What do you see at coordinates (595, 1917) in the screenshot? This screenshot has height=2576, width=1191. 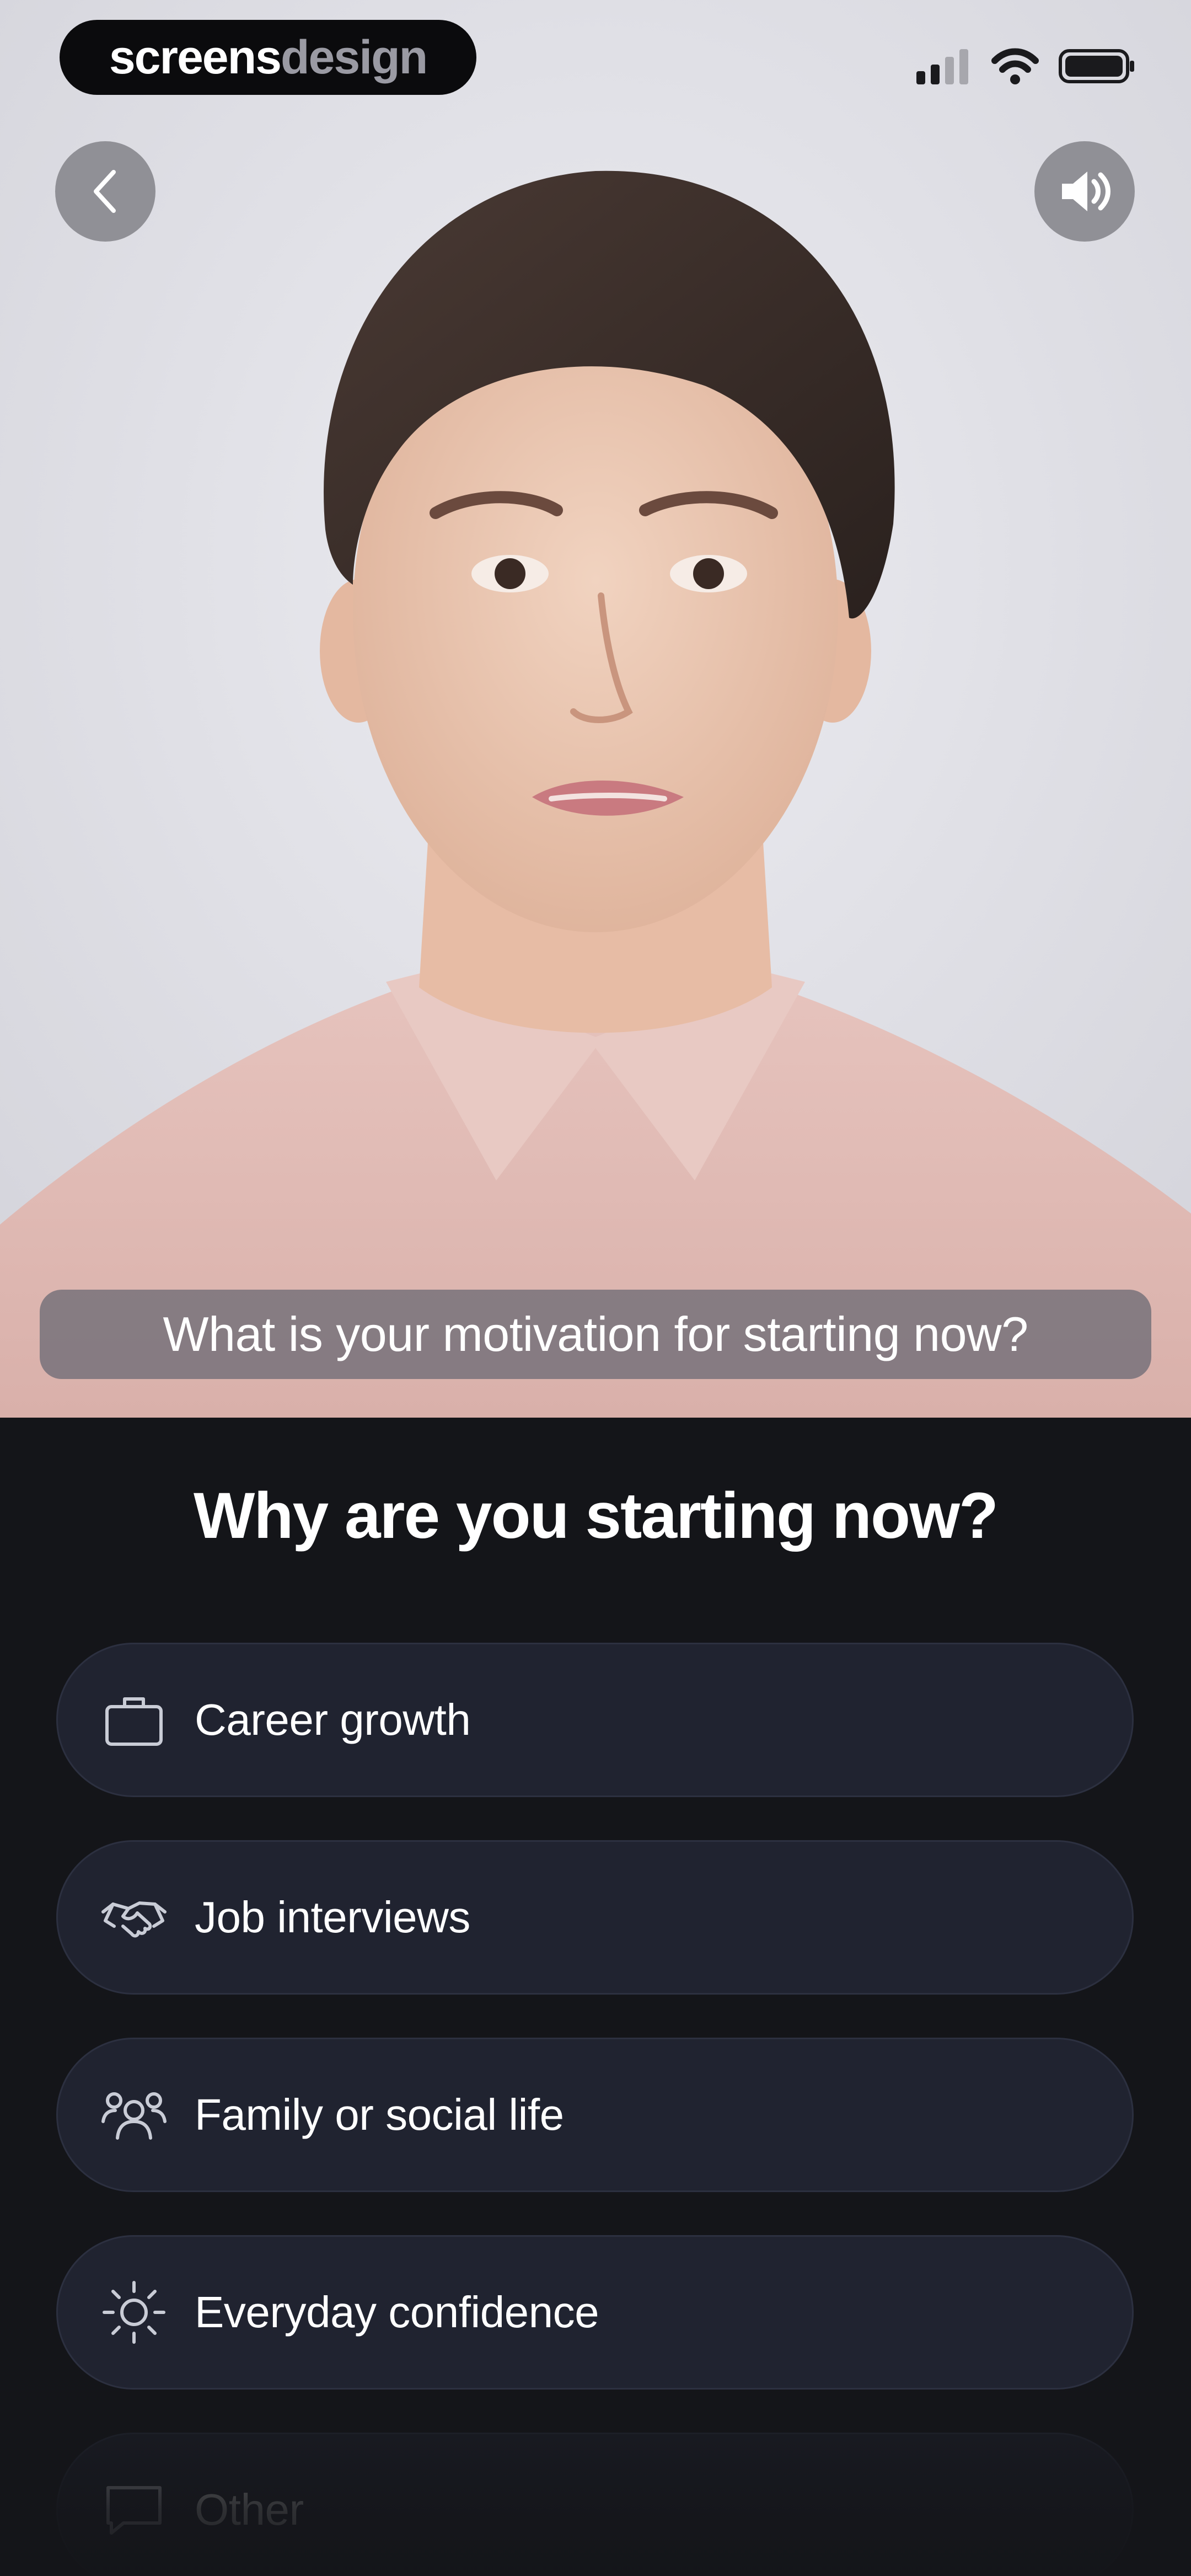 I see `option-job-interviews: Job interviews` at bounding box center [595, 1917].